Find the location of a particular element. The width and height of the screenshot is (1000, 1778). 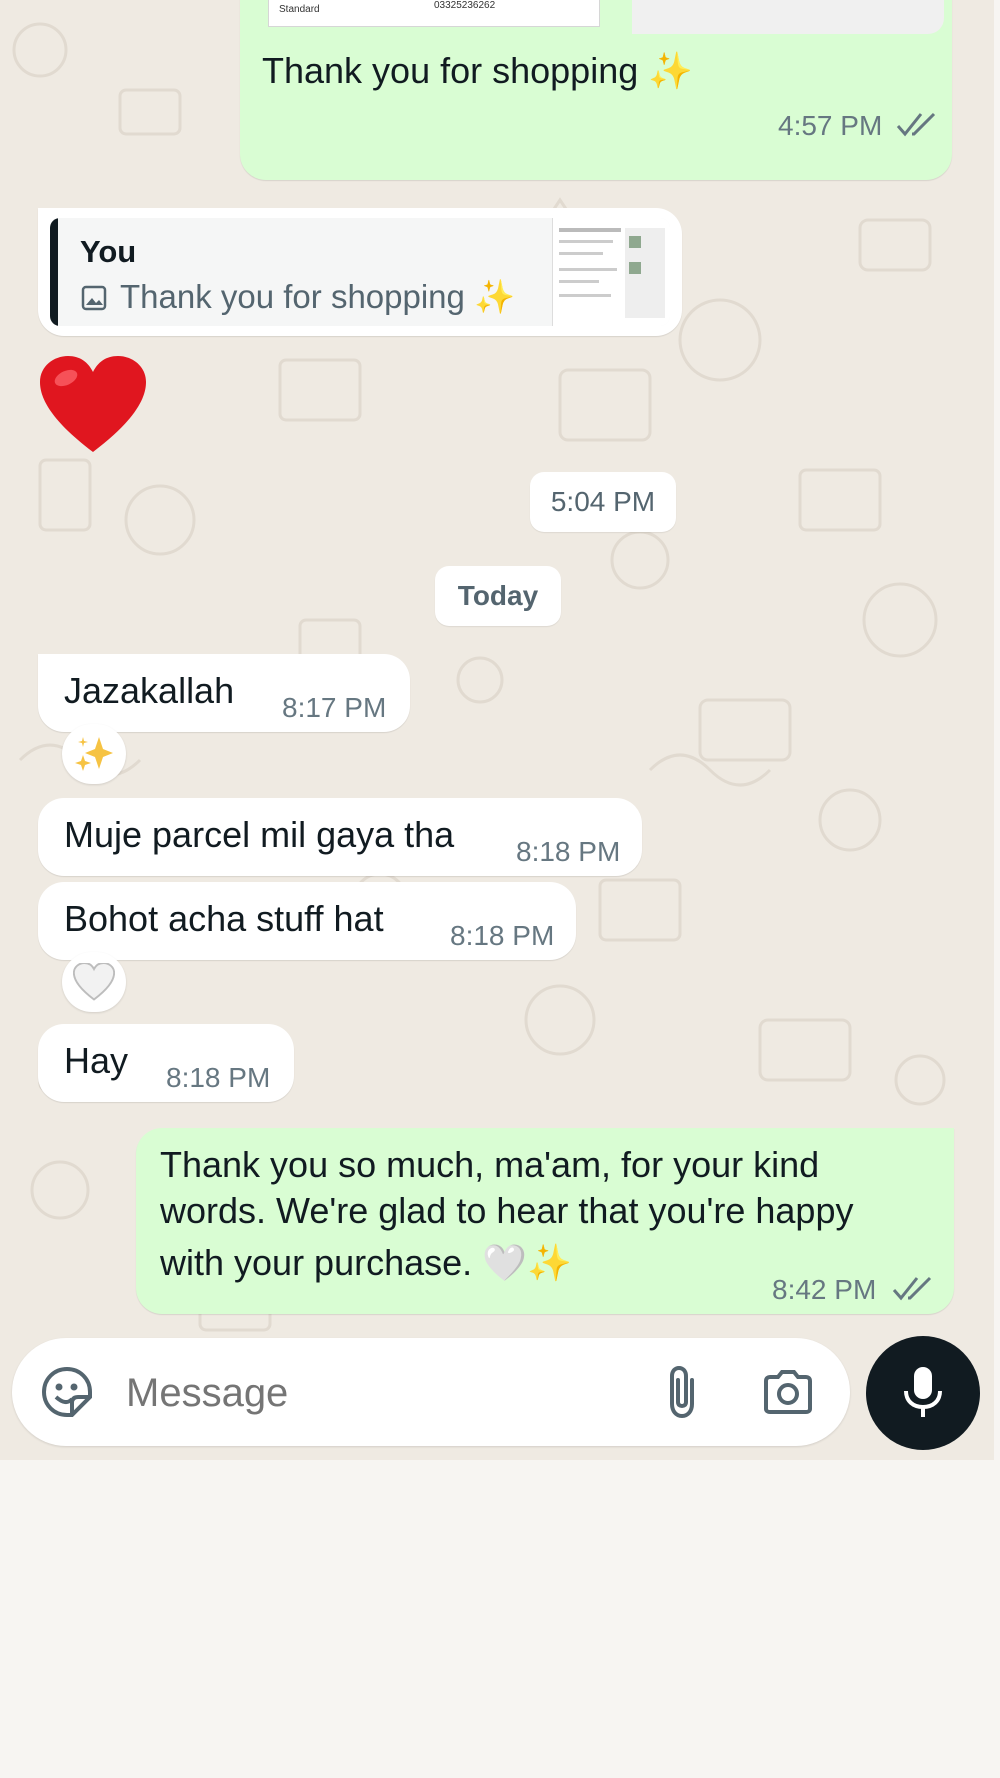

message-text: Thank you for shopping ✨ is located at coordinates (478, 70).